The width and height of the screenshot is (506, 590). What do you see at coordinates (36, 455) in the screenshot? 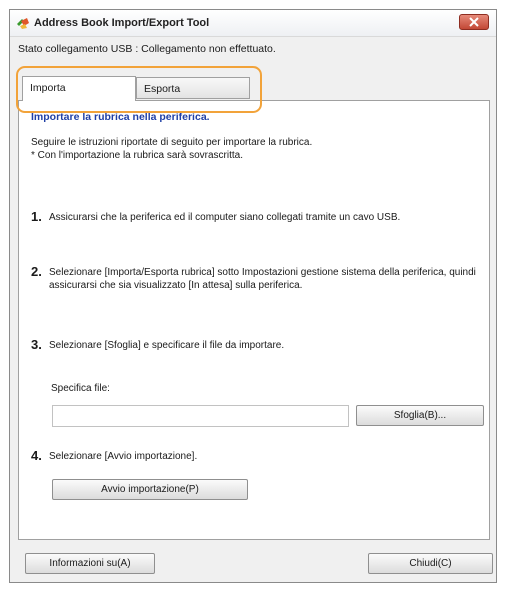
I see `step-number: 4.` at bounding box center [36, 455].